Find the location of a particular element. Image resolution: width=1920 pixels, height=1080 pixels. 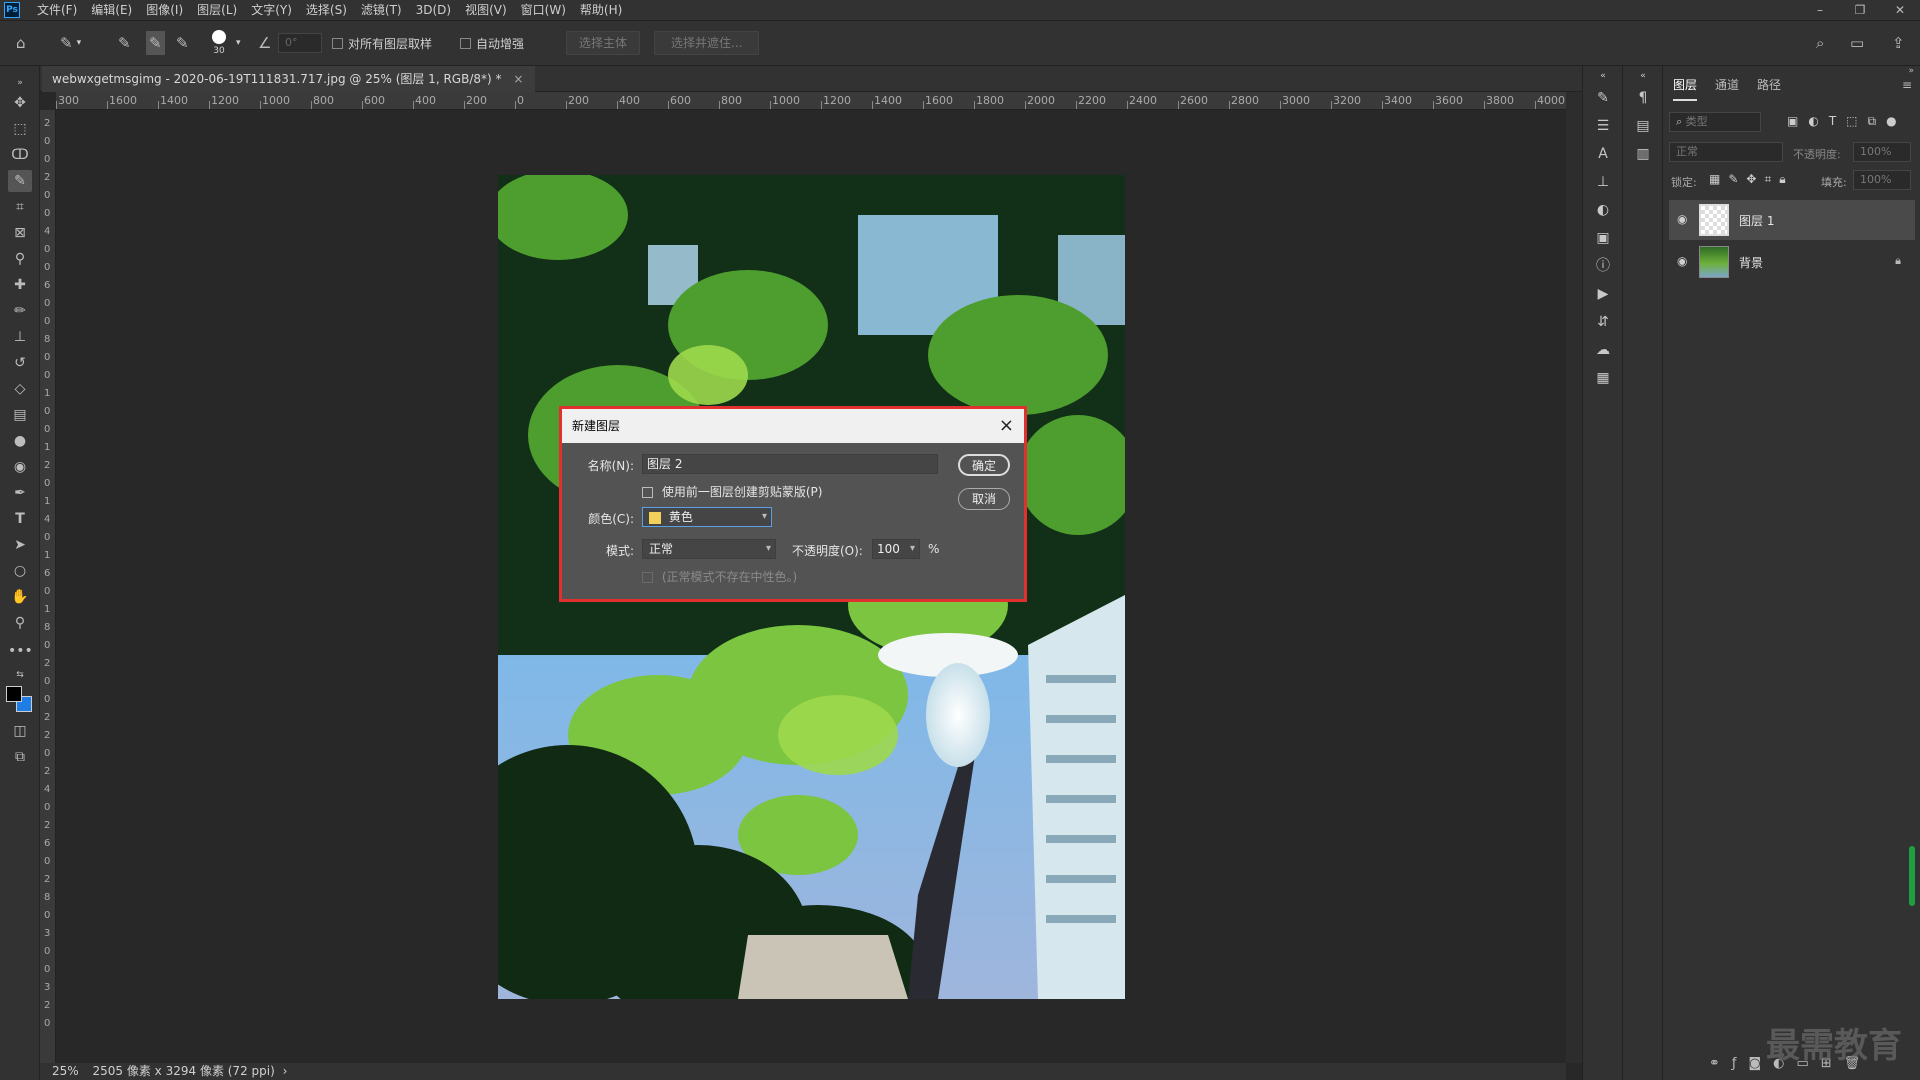

panel-menu-icon: ≡ is located at coordinates (1907, 85).